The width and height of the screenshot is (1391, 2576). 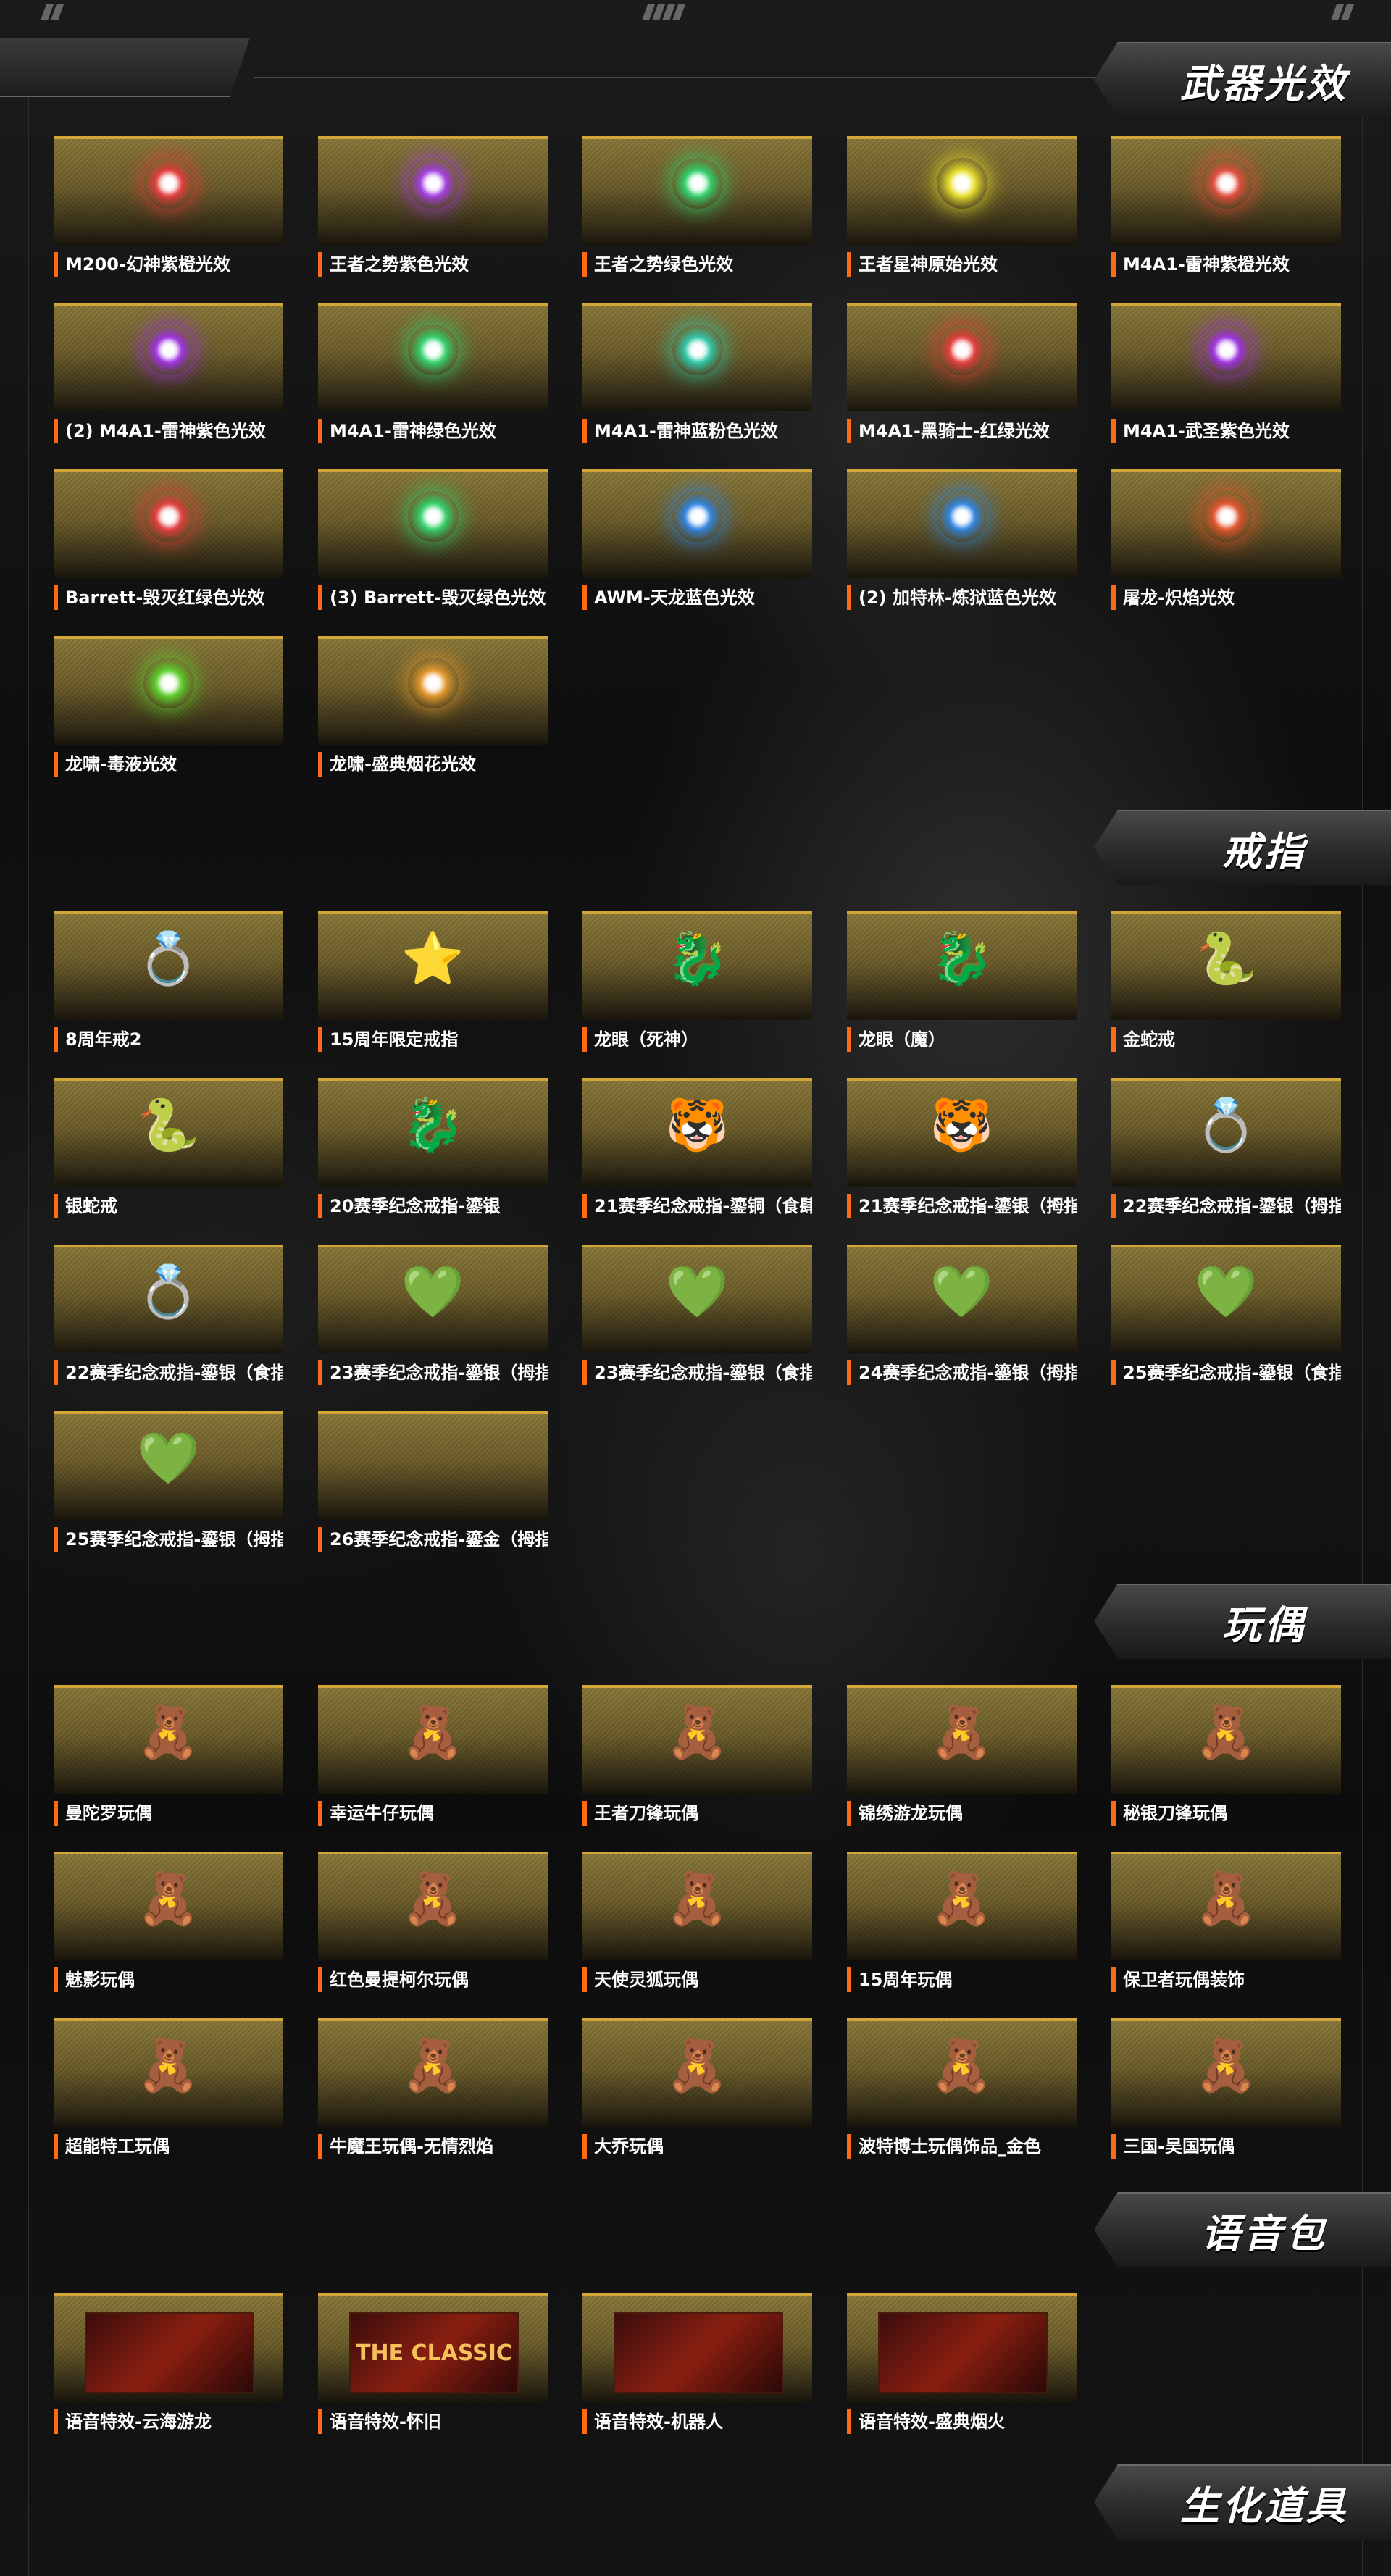 What do you see at coordinates (1226, 1372) in the screenshot?
I see `item-label: 25赛季纪念戒指-鎏银（食指` at bounding box center [1226, 1372].